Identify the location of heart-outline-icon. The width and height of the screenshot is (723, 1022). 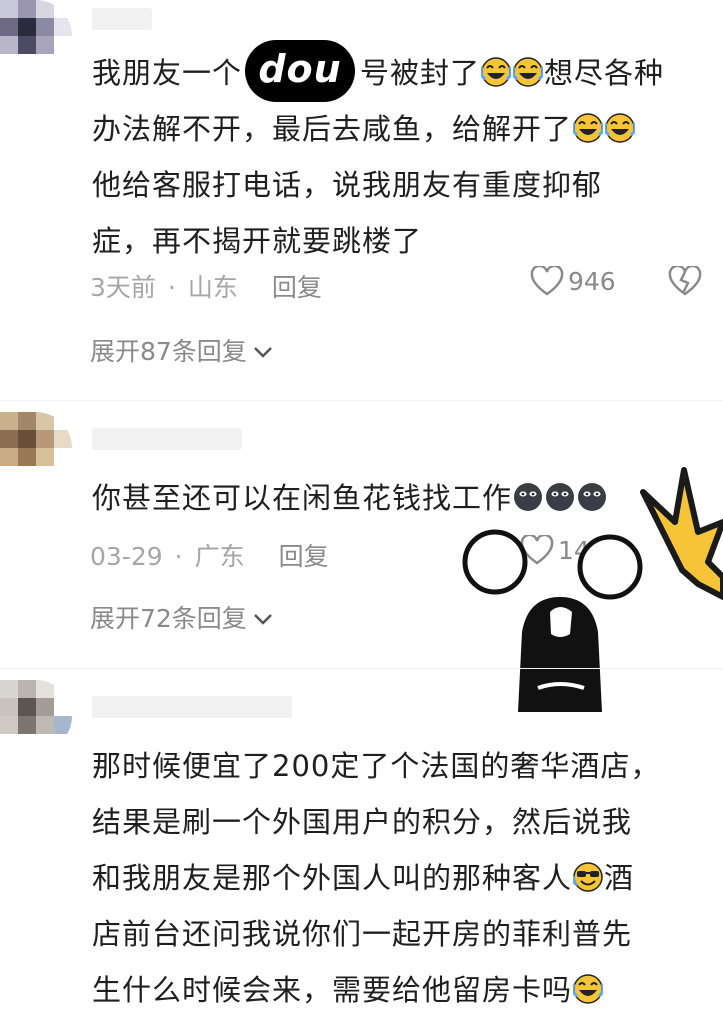
(547, 280).